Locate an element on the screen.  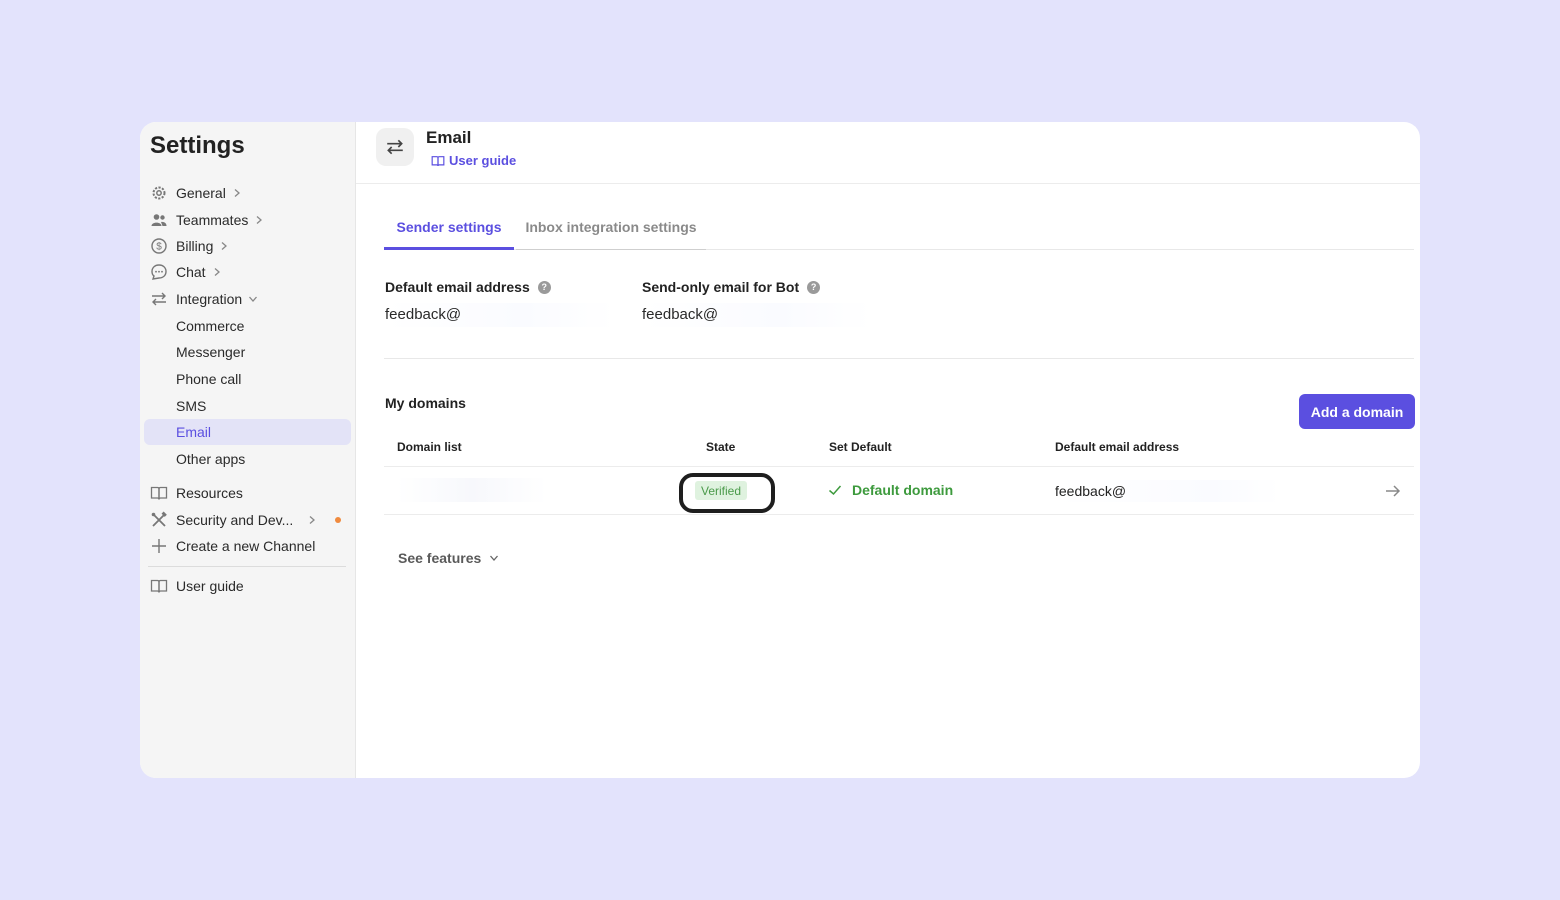
sidebar-item-label: Email is located at coordinates (194, 432).